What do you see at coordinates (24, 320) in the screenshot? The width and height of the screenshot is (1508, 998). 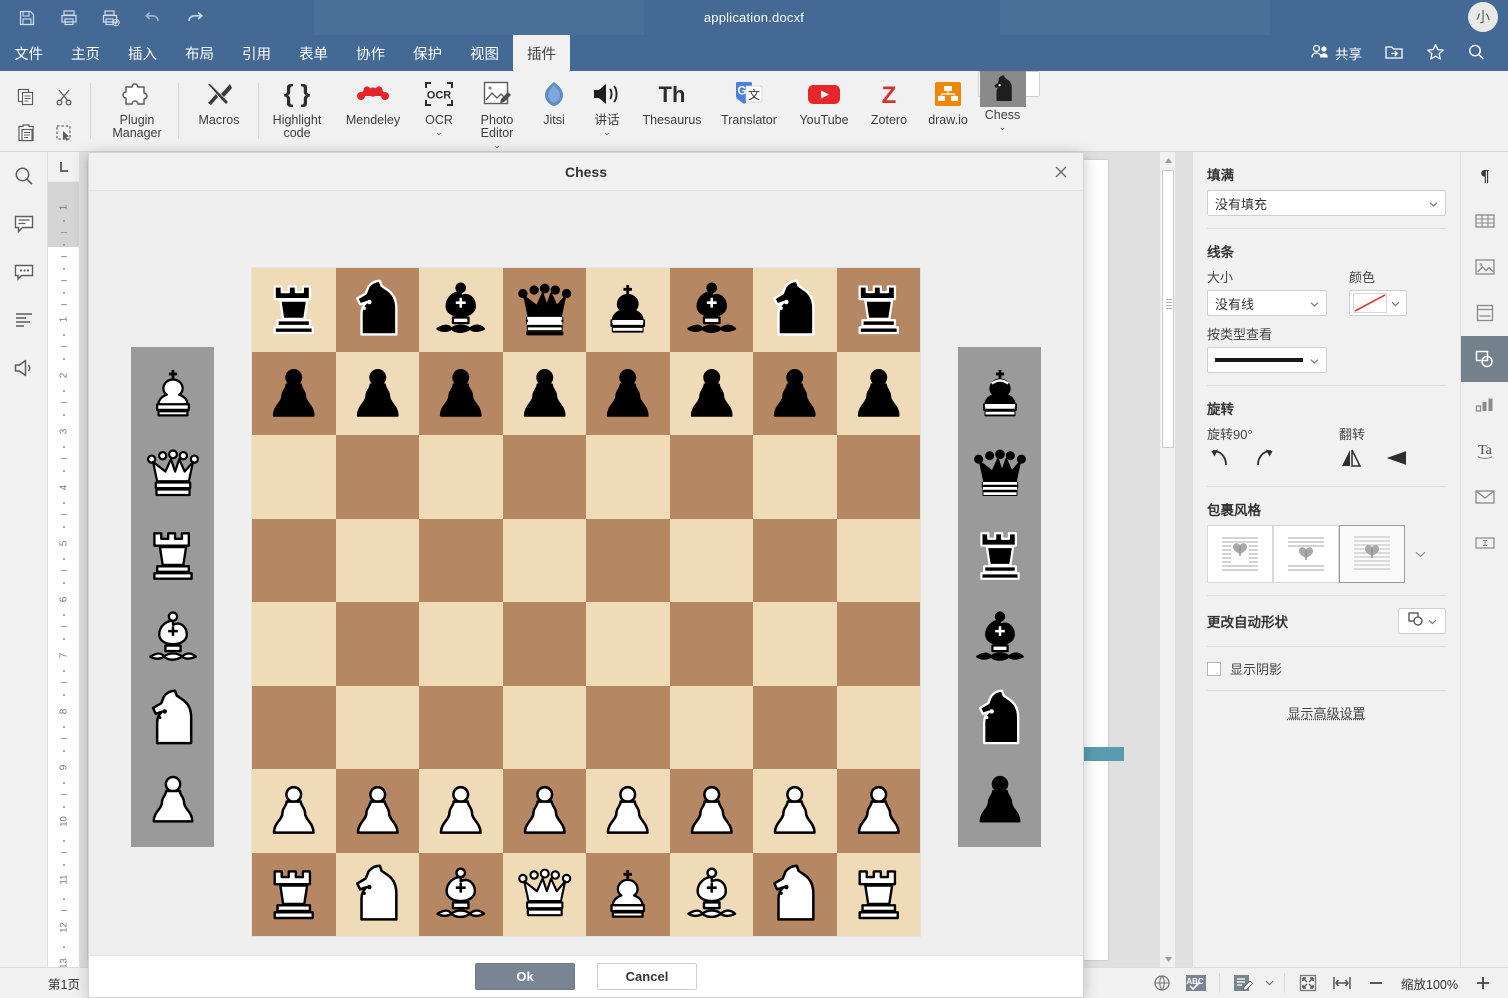 I see `headings-icon` at bounding box center [24, 320].